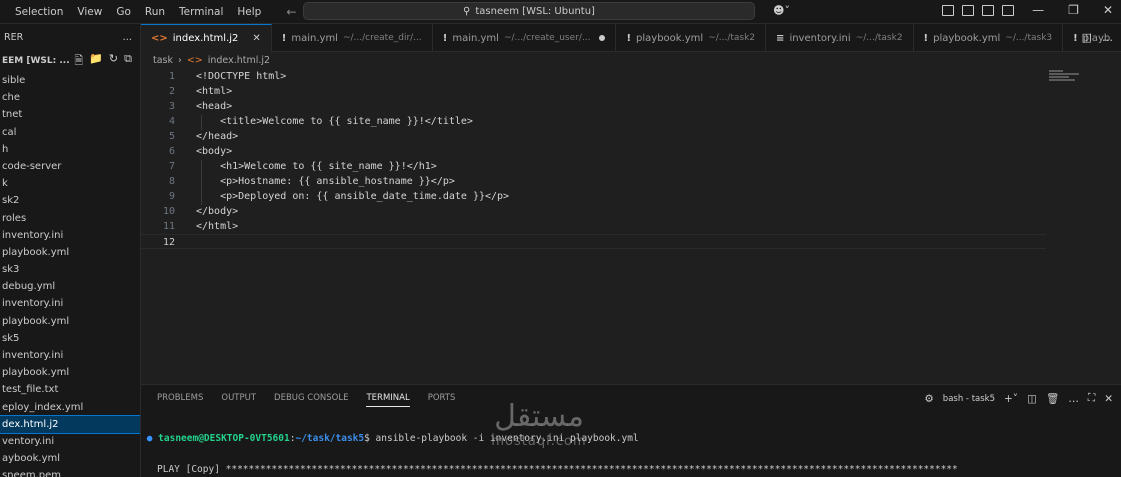  What do you see at coordinates (311, 400) in the screenshot?
I see `tab-debug-console: DEBUG CONSOLE` at bounding box center [311, 400].